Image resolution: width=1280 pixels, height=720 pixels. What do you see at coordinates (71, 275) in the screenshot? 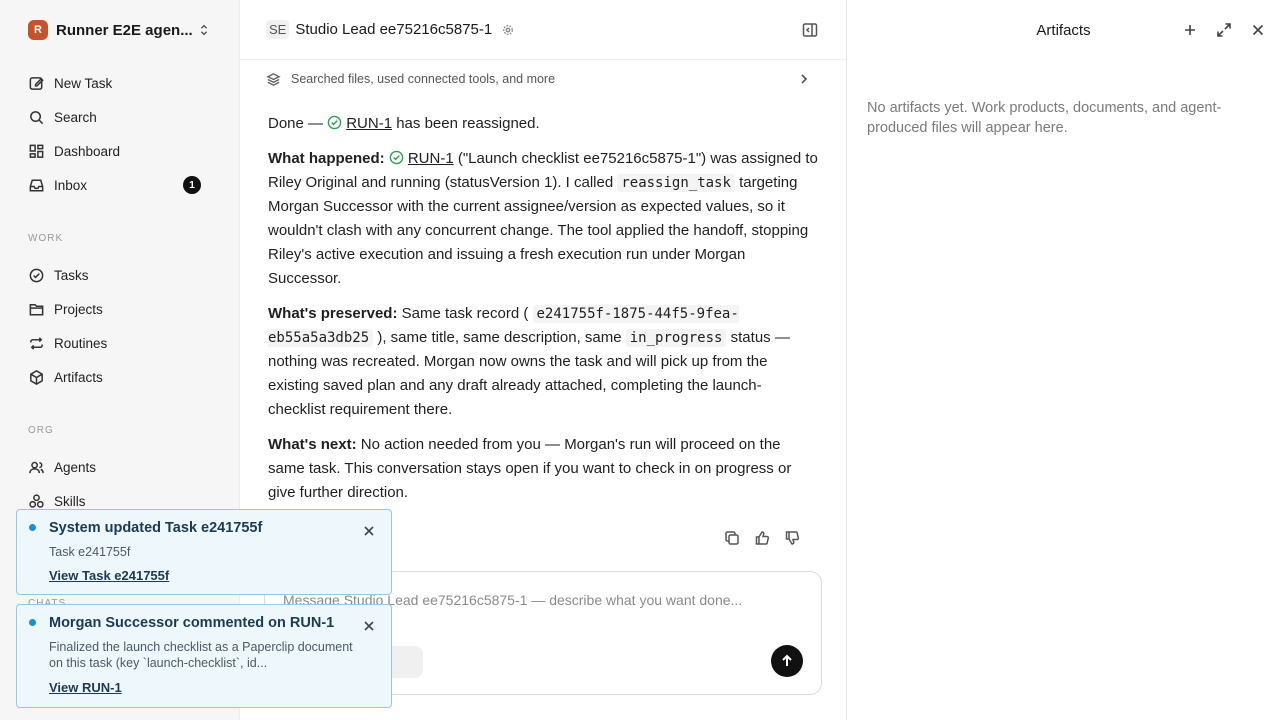
I see `nav-label: Tasks` at bounding box center [71, 275].